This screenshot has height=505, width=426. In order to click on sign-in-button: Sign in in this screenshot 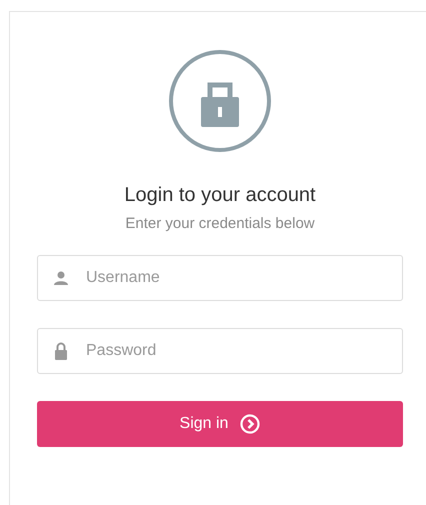, I will do `click(220, 424)`.